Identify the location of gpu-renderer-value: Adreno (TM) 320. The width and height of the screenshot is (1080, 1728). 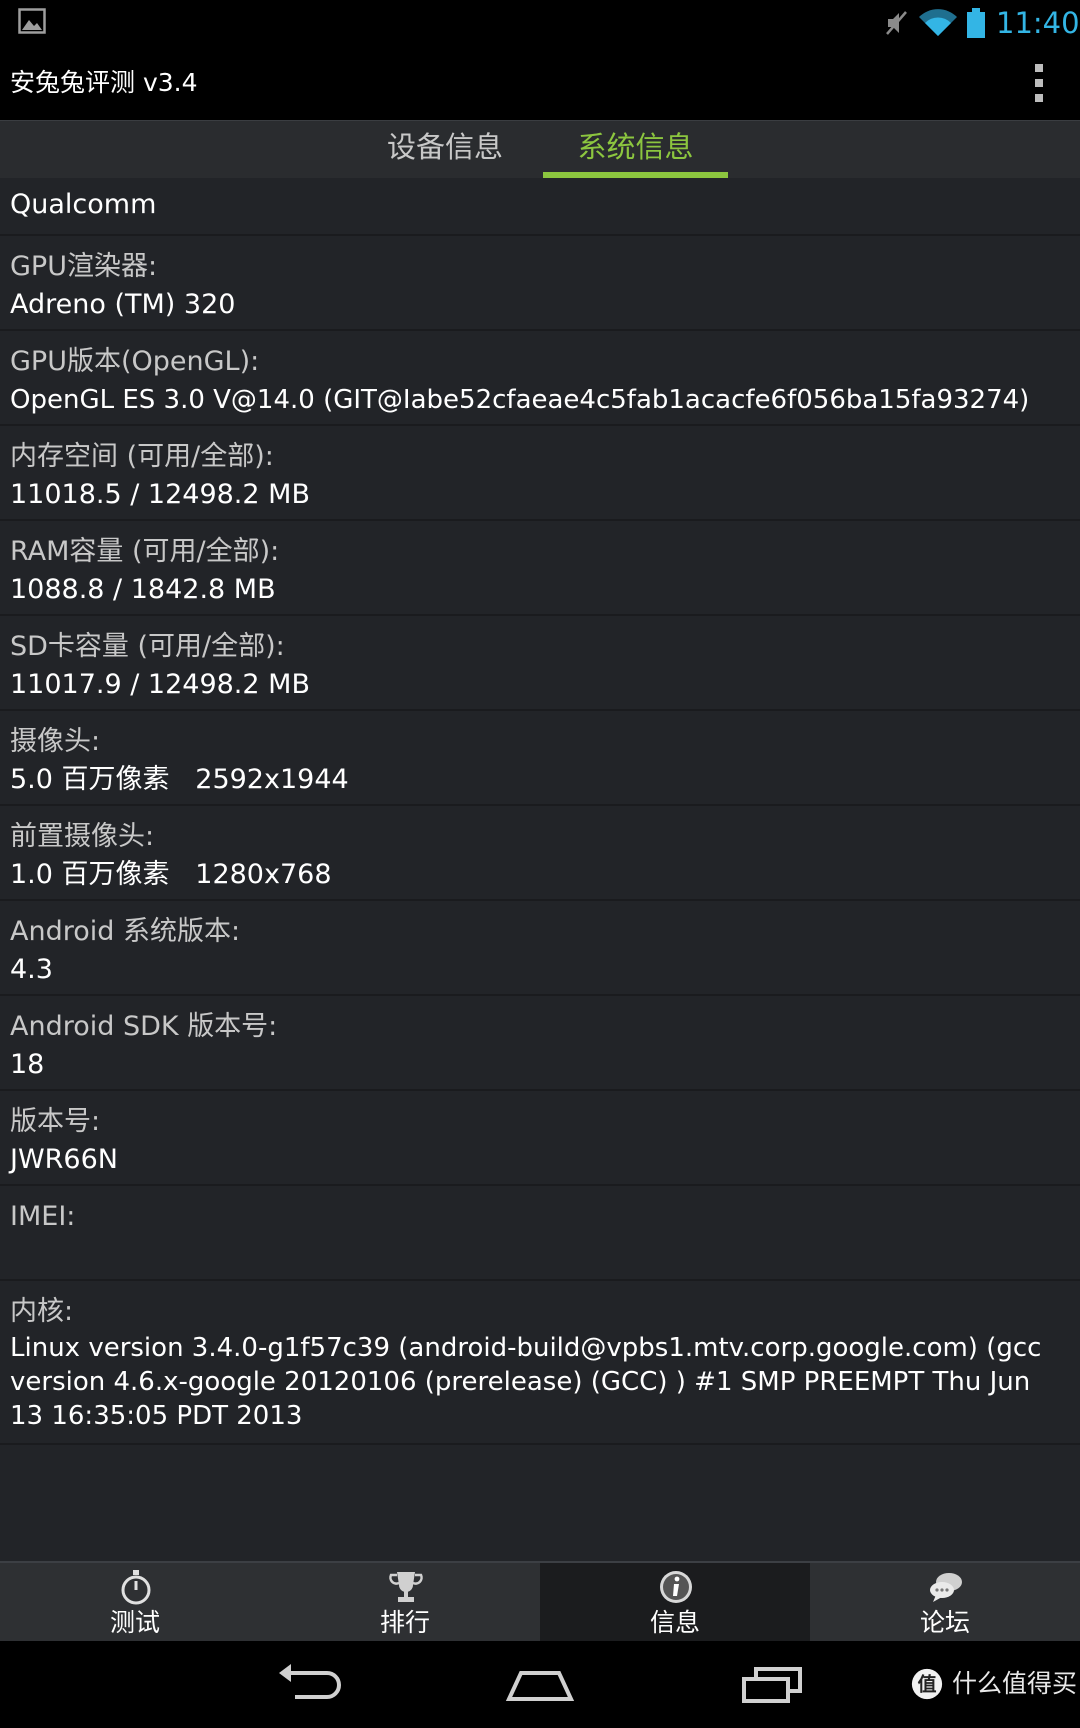
(123, 304).